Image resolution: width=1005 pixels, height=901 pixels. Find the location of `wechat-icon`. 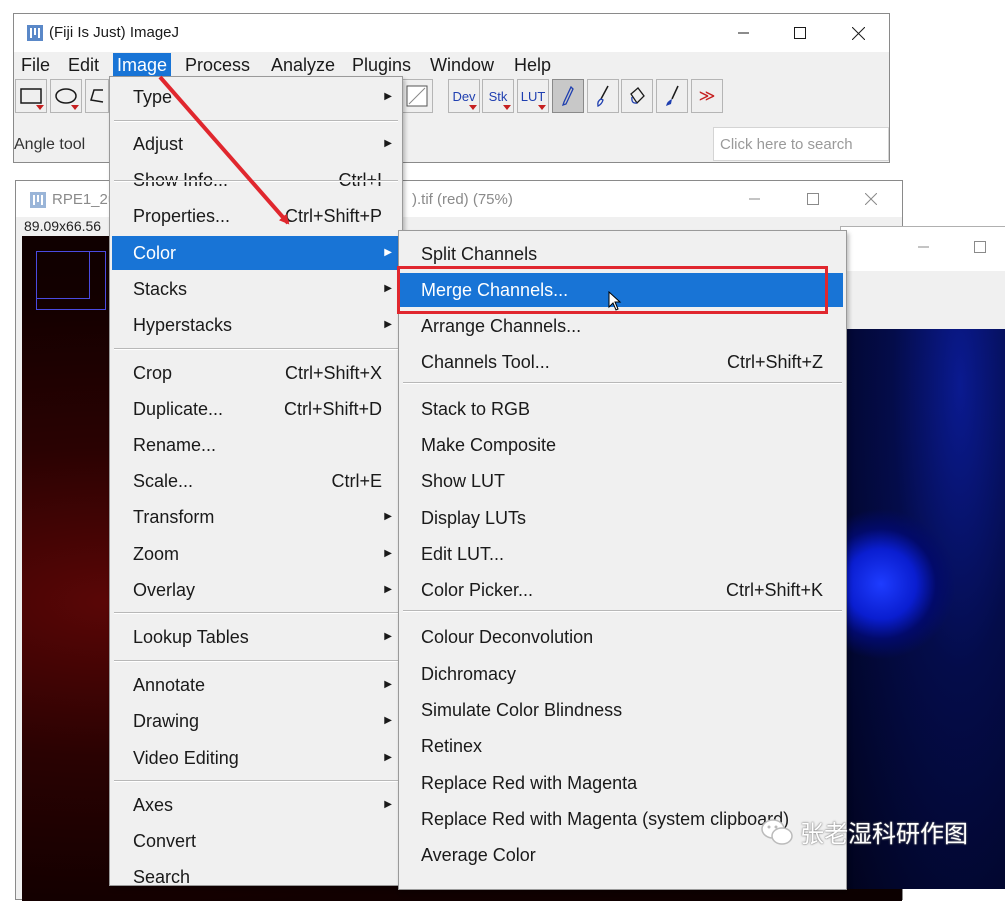

wechat-icon is located at coordinates (777, 831).